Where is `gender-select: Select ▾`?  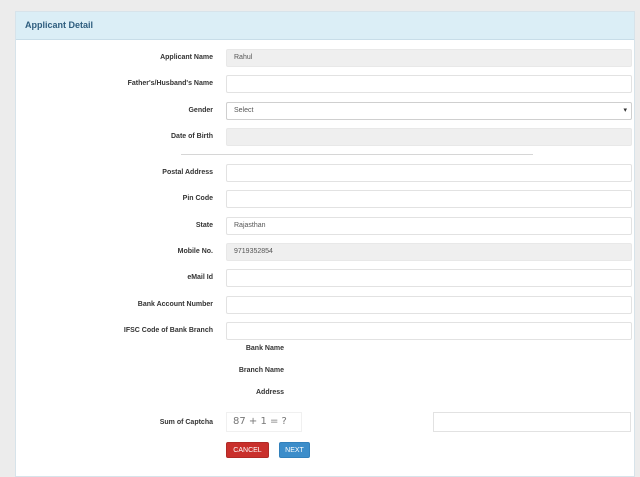
gender-select: Select ▾ is located at coordinates (429, 111).